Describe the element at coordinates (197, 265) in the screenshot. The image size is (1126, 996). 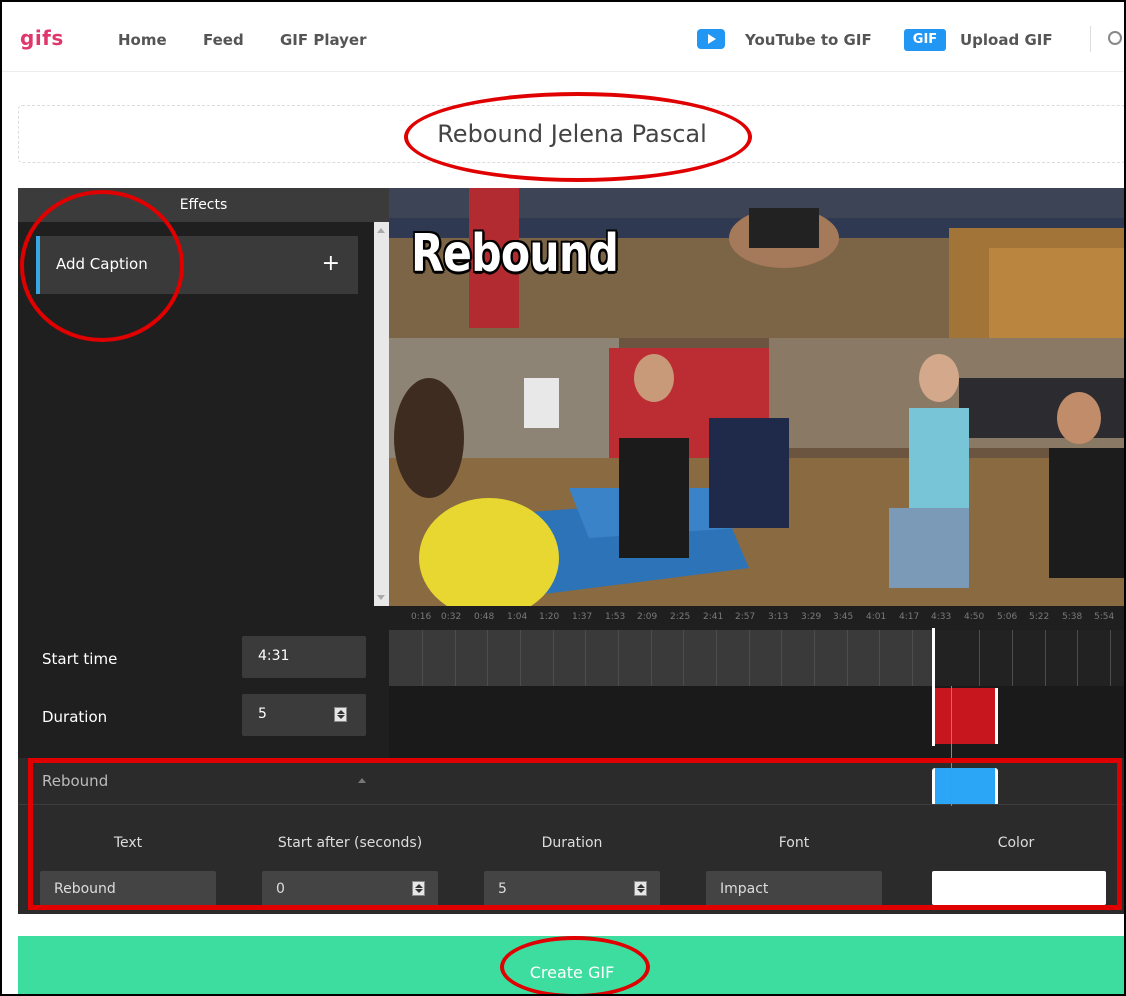
I see `add-caption-button: Add Caption +` at that location.